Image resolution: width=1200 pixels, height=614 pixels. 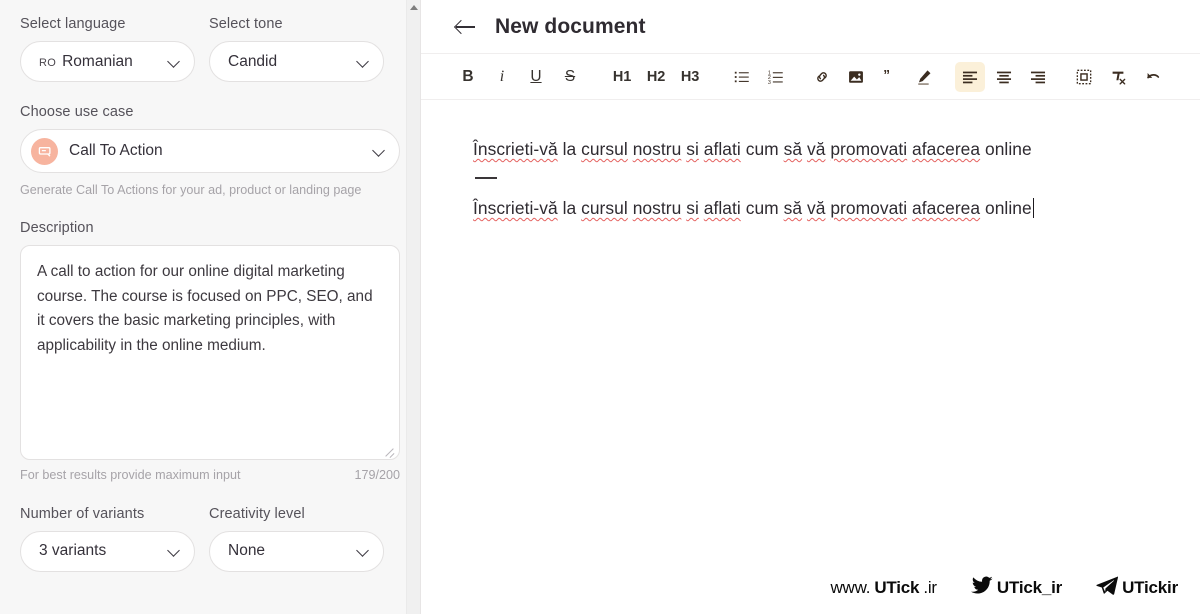 What do you see at coordinates (930, 587) in the screenshot?
I see `watermark-tld: .ir` at bounding box center [930, 587].